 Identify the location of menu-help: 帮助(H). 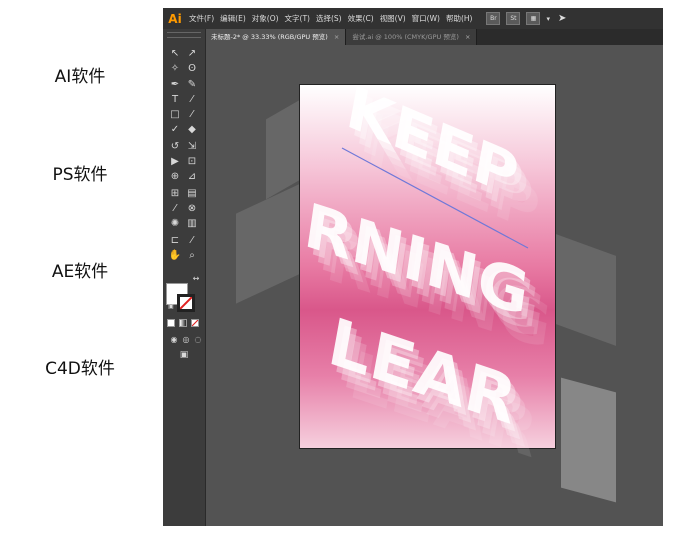
(459, 18).